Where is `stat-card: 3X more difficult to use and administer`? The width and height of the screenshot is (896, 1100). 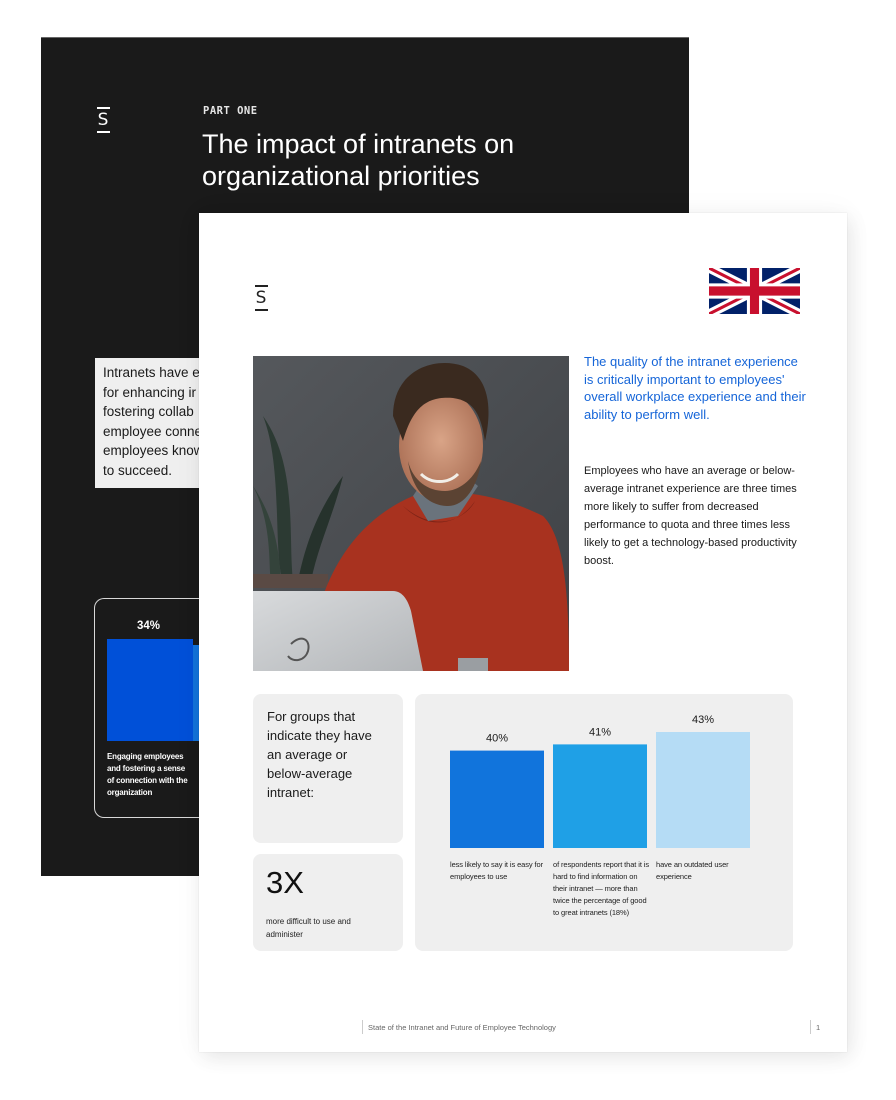 stat-card: 3X more difficult to use and administer is located at coordinates (328, 902).